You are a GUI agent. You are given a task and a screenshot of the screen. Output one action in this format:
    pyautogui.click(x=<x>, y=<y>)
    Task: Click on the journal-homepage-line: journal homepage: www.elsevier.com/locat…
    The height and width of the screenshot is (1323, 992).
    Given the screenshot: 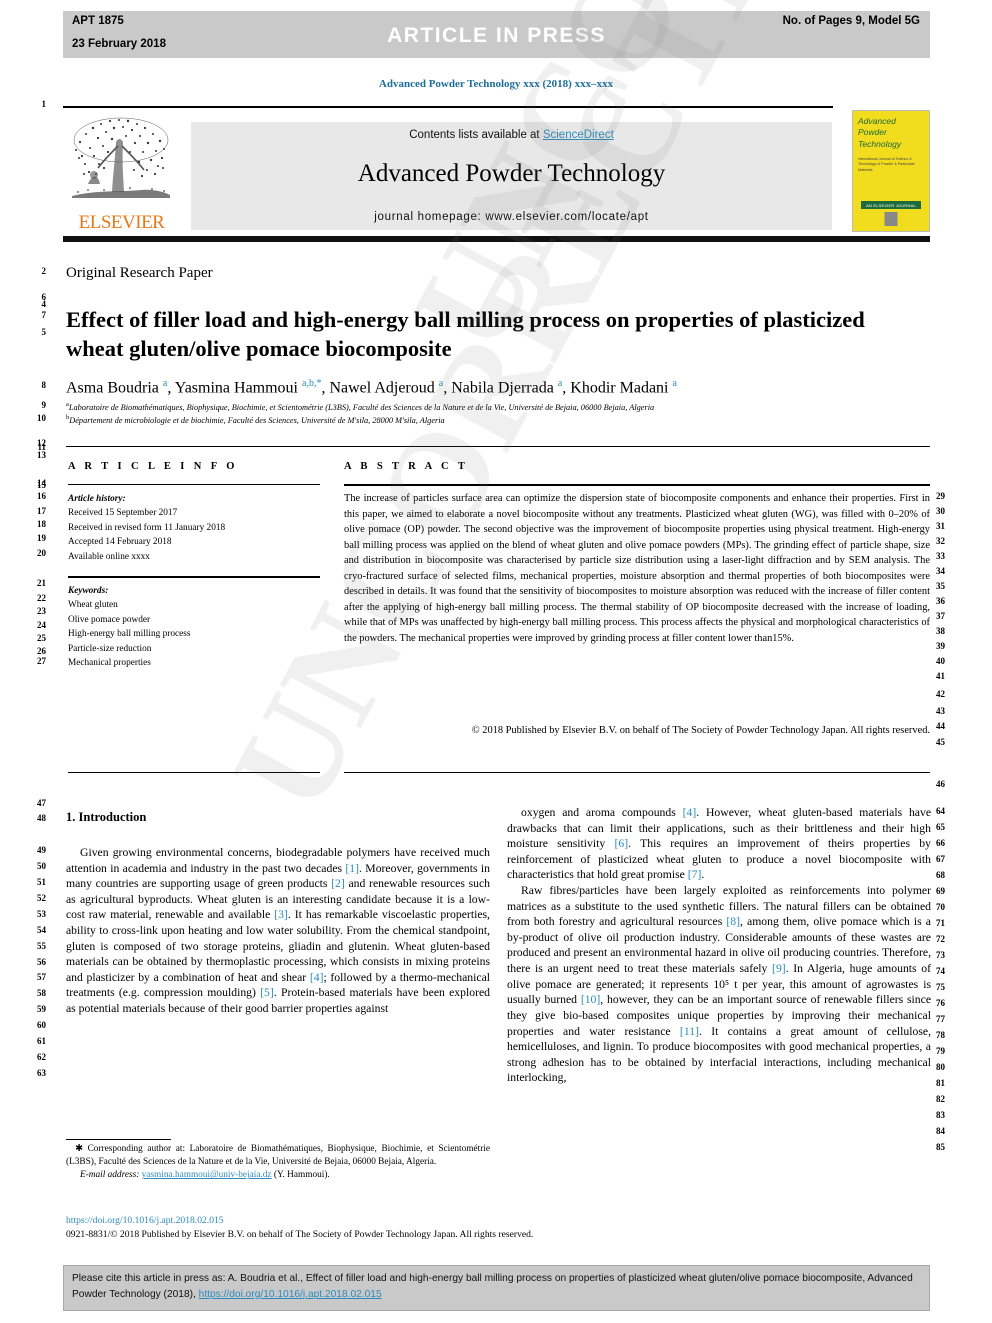 What is the action you would take?
    pyautogui.click(x=511, y=217)
    